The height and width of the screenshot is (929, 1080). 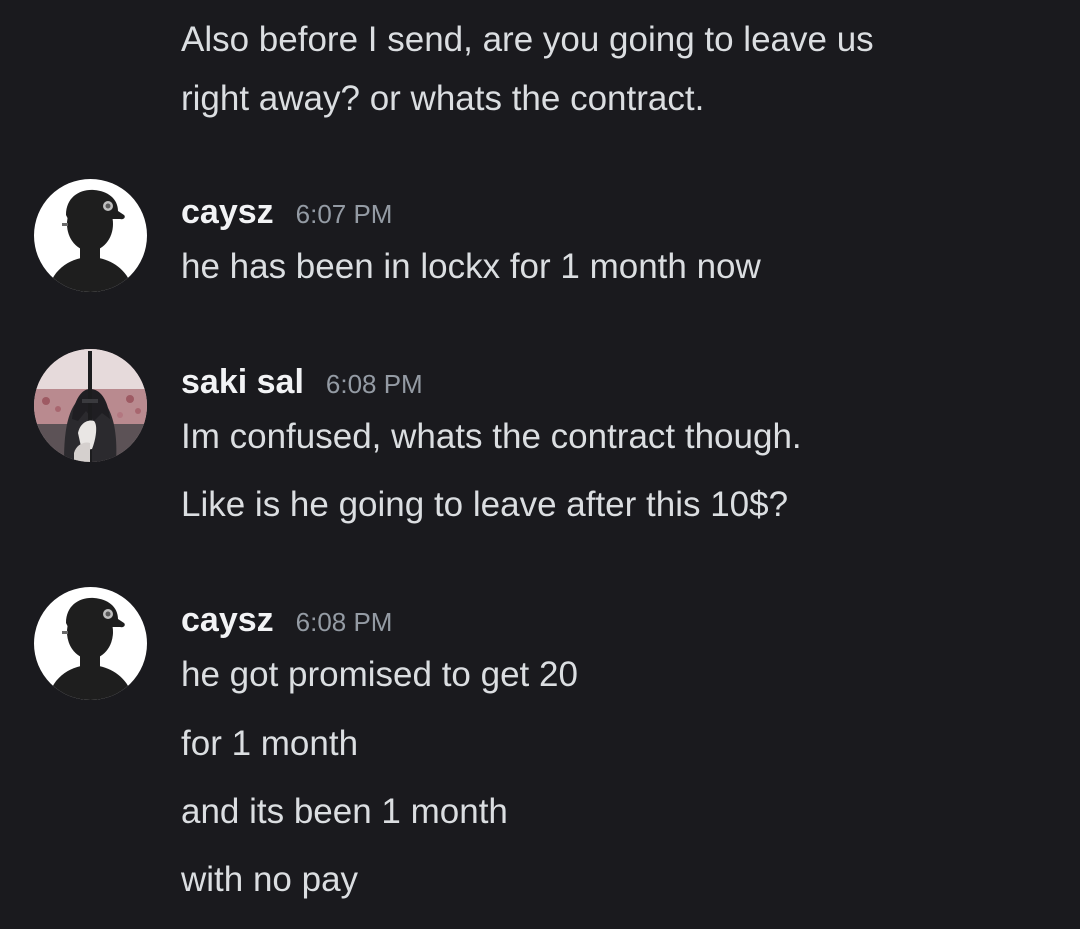 I want to click on message-line: and its been 1 month, so click(x=344, y=811).